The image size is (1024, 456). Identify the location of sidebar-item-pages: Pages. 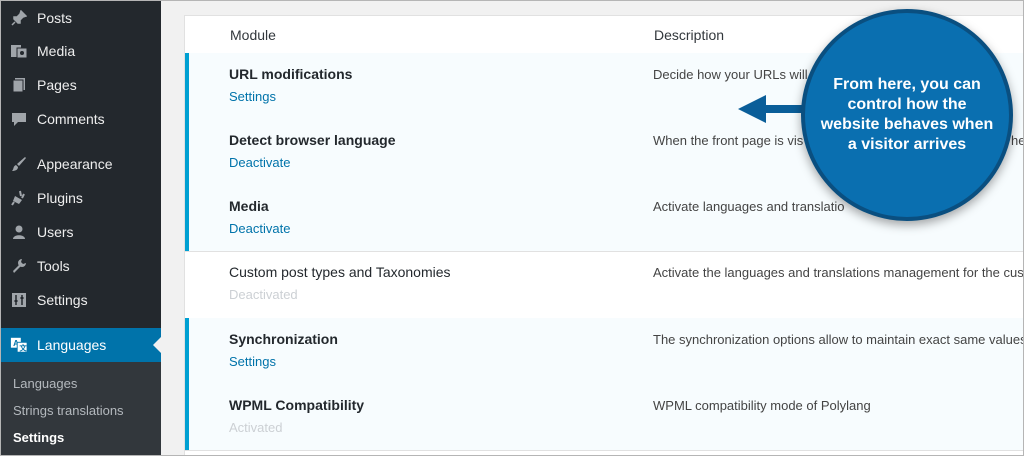
(81, 85).